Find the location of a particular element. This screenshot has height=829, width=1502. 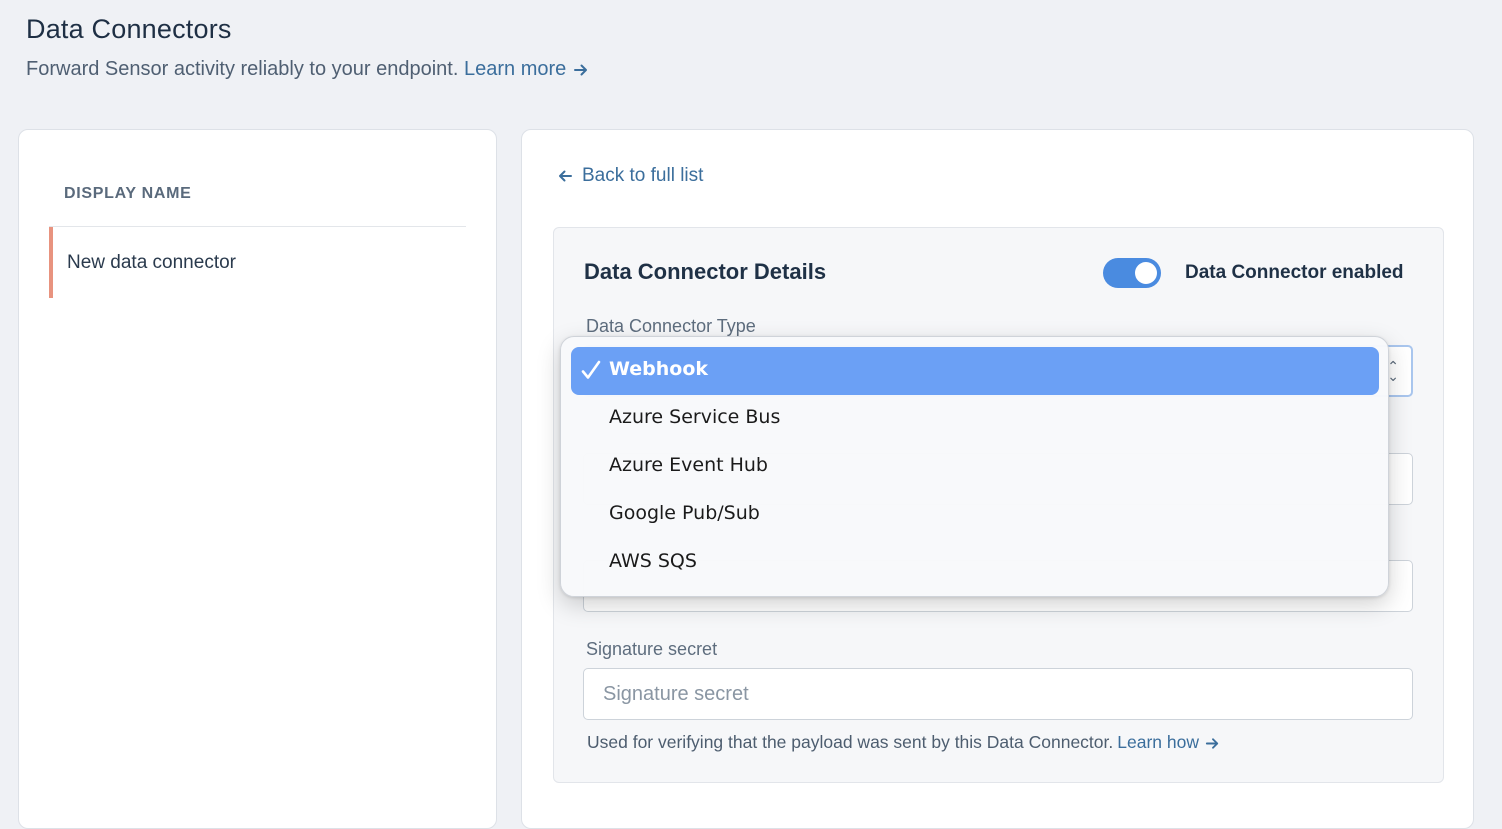

dropdown-option-label: Google Pub/Sub is located at coordinates (684, 513).